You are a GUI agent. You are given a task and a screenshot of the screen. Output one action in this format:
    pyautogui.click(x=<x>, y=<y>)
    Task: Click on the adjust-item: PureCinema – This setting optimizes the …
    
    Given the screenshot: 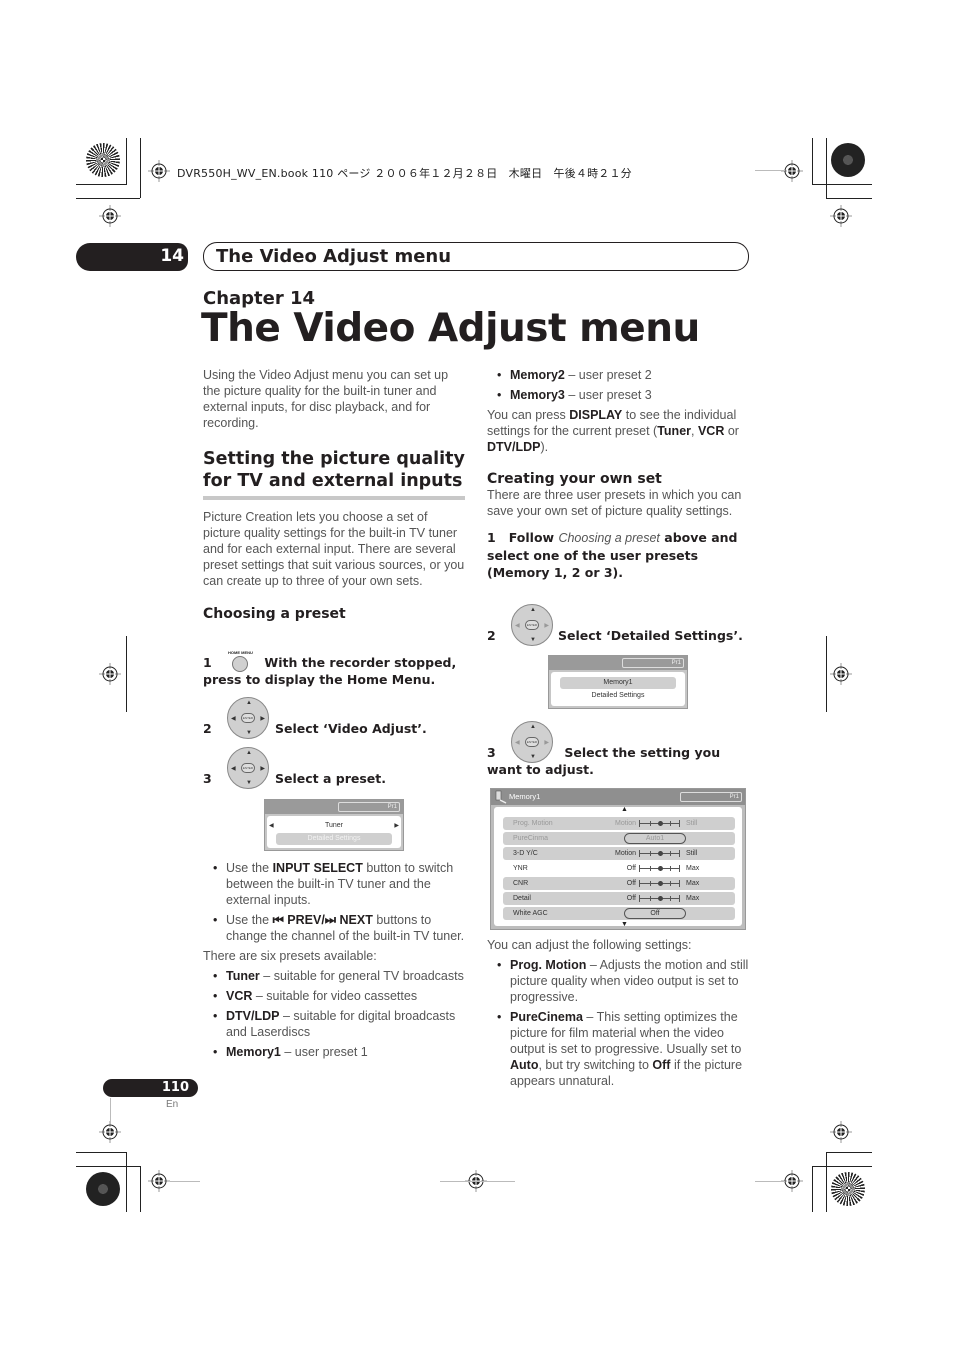 What is the action you would take?
    pyautogui.click(x=618, y=1049)
    